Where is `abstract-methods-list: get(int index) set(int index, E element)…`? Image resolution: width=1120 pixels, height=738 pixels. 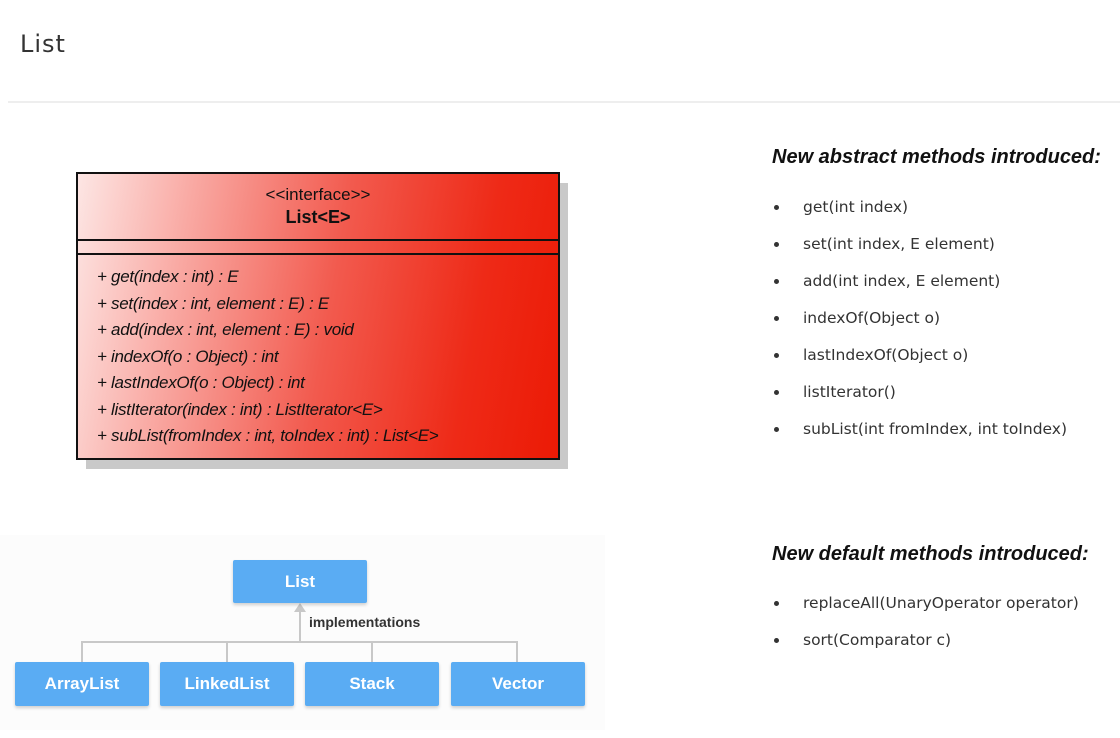
abstract-methods-list: get(int index) set(int index, E element)… is located at coordinates (919, 325).